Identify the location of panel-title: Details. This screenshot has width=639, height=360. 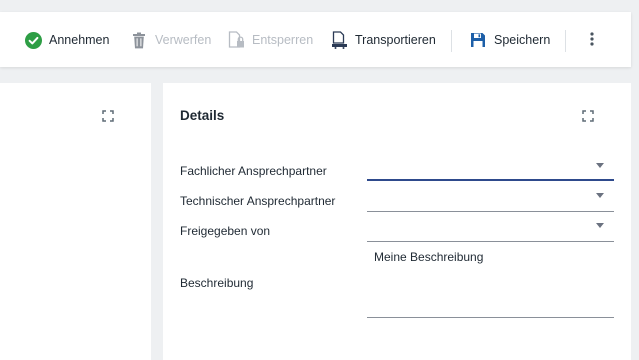
(202, 115).